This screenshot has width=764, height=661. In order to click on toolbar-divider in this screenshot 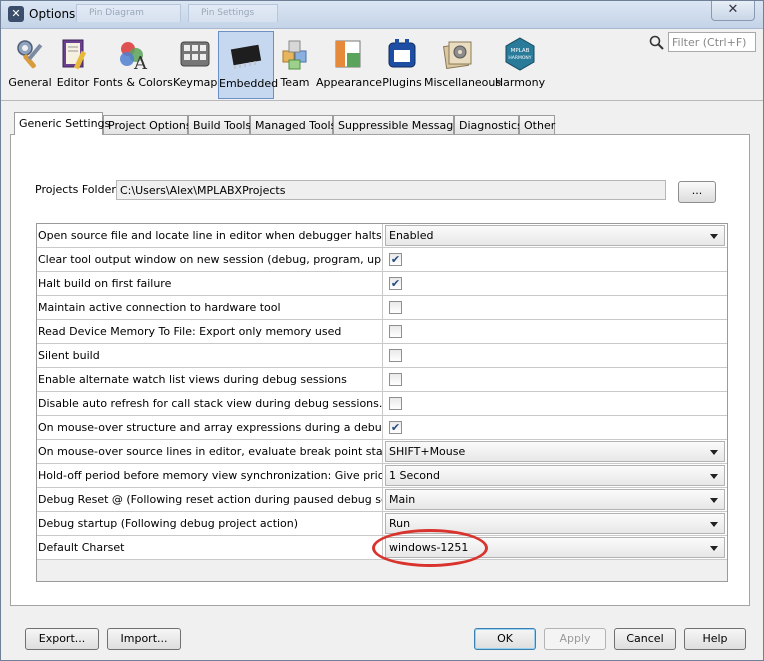, I will do `click(382, 100)`.